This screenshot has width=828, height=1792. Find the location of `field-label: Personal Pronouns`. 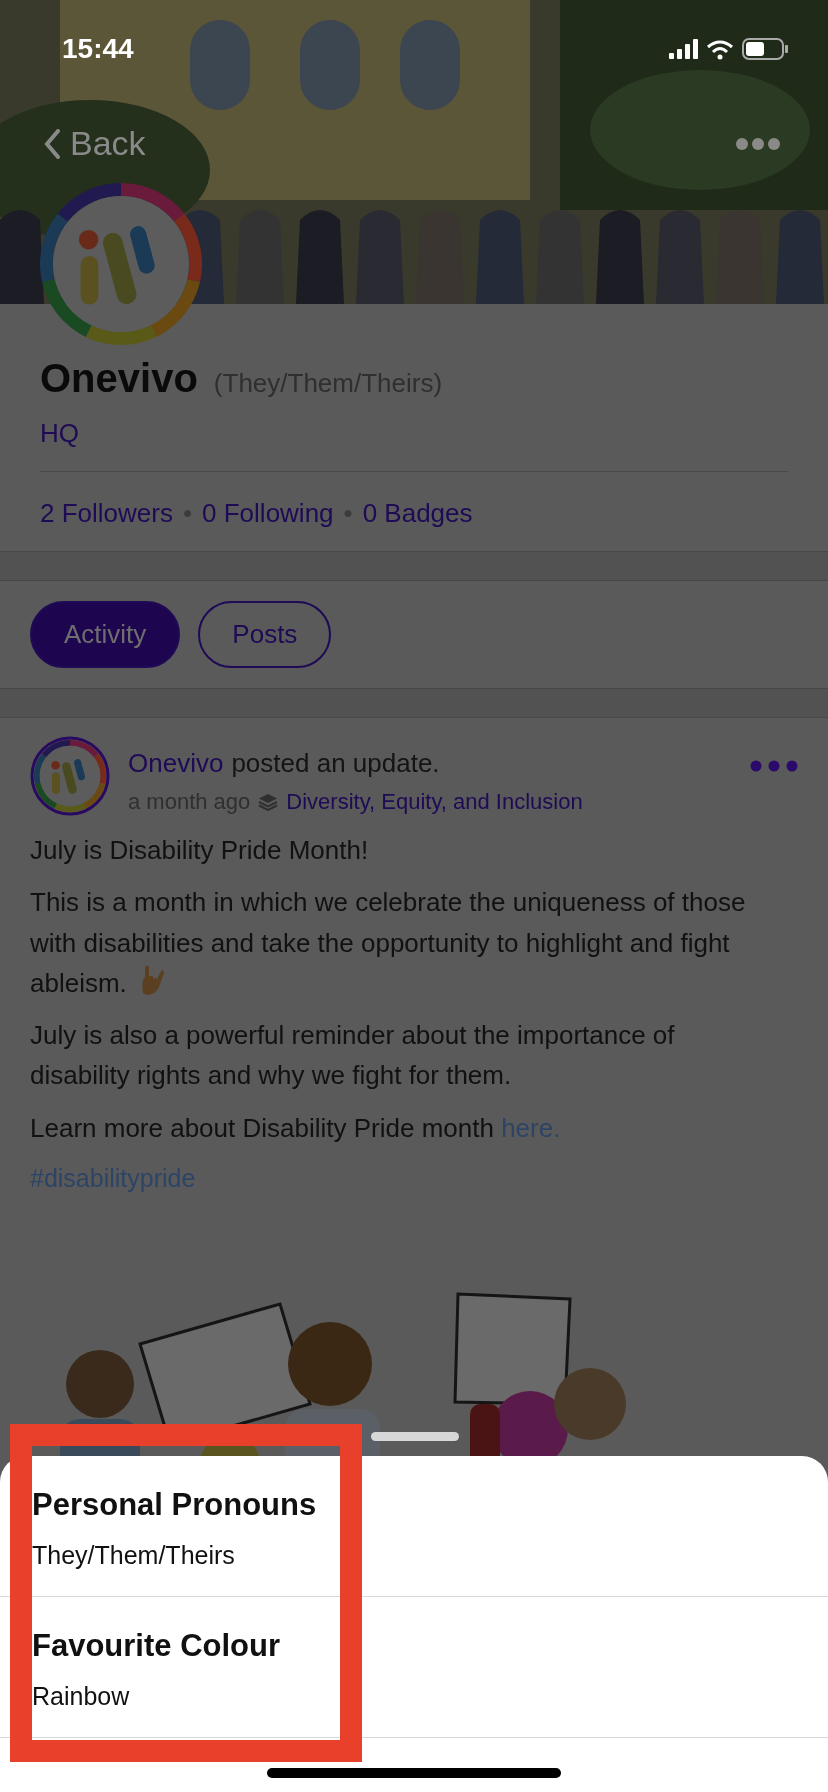

field-label: Personal Pronouns is located at coordinates (175, 1505).